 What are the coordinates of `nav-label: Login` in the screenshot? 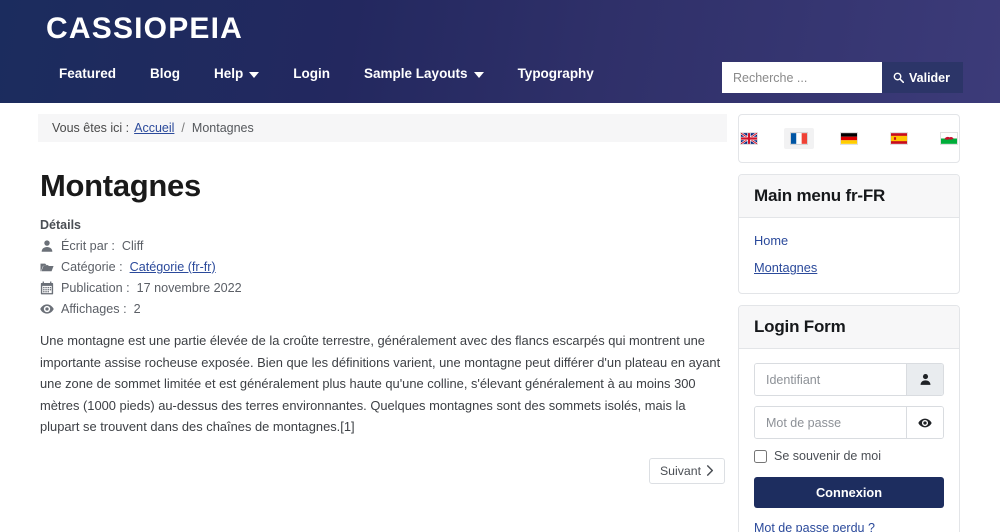 It's located at (312, 73).